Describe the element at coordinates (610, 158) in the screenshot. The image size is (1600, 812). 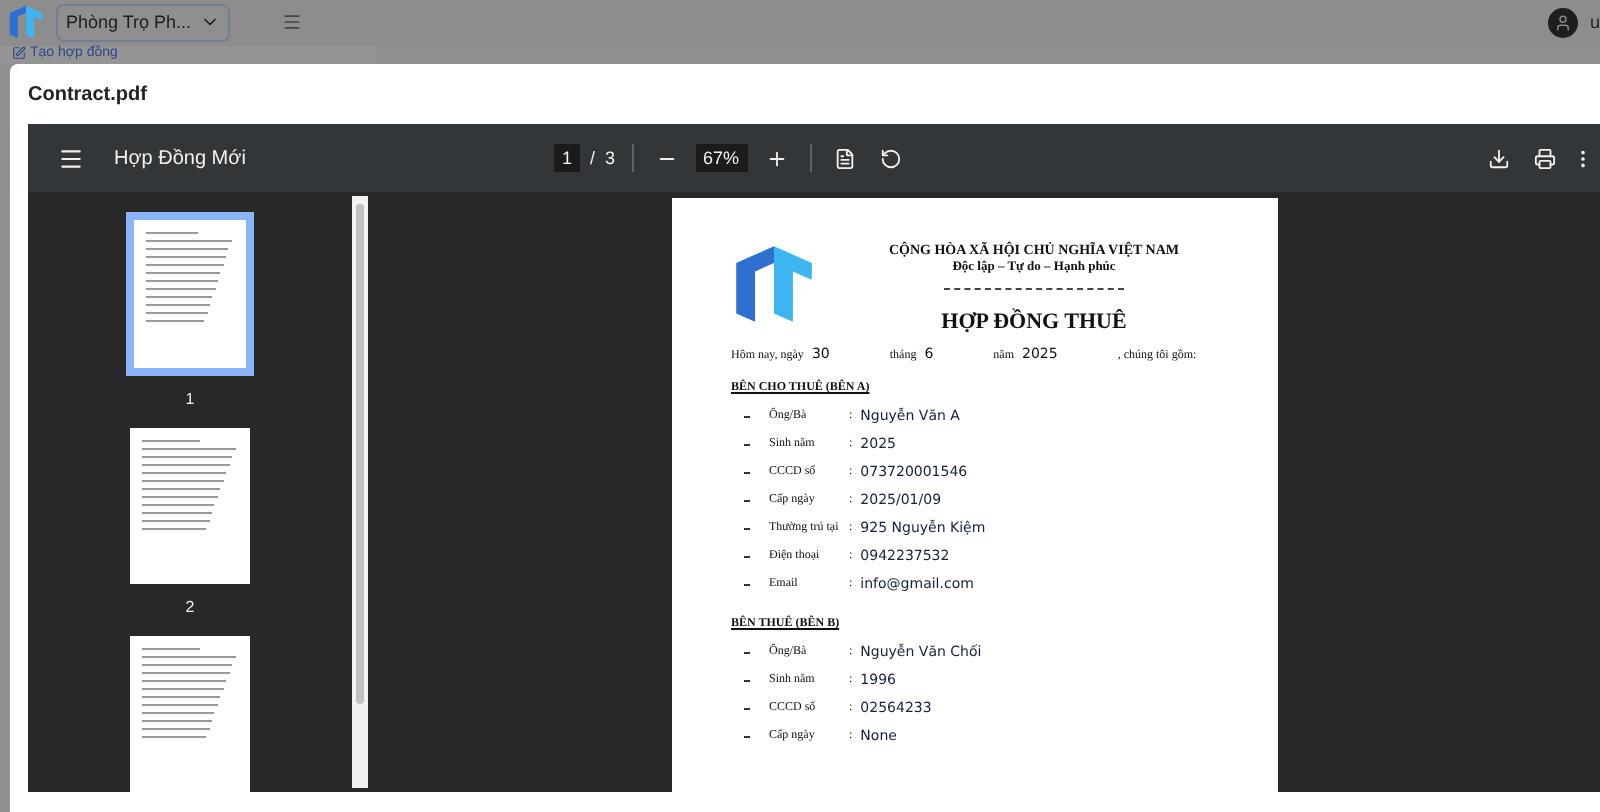
I see `page-total: 3` at that location.